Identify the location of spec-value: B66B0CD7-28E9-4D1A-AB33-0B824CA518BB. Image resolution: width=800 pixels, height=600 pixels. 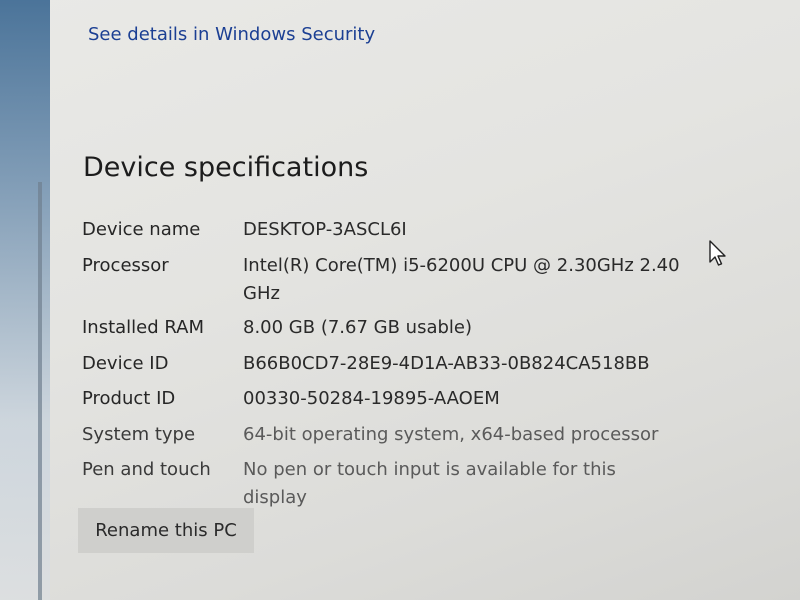
(446, 363).